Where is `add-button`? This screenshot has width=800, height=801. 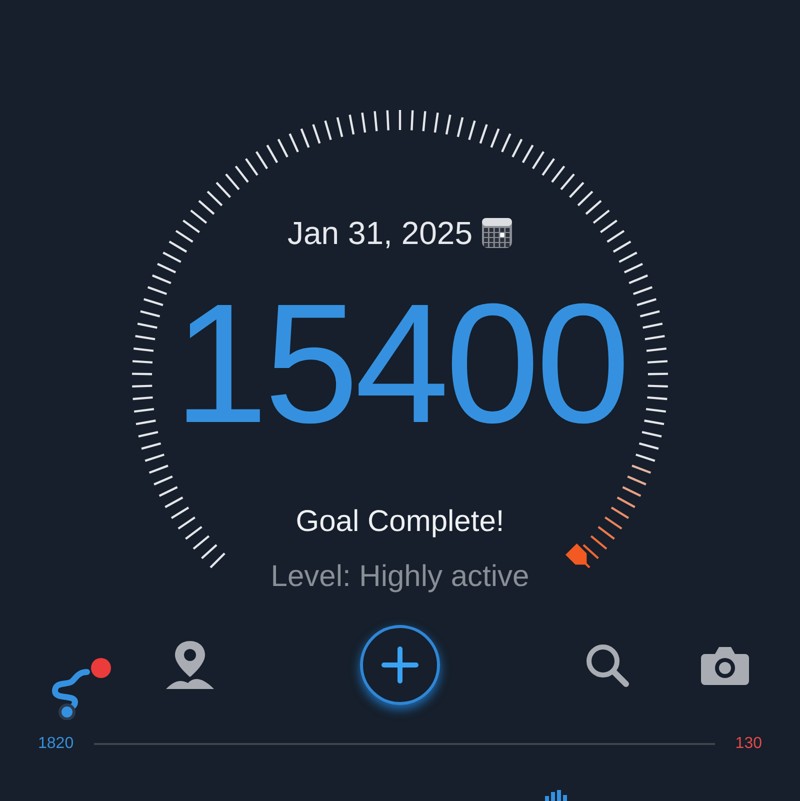
add-button is located at coordinates (400, 665).